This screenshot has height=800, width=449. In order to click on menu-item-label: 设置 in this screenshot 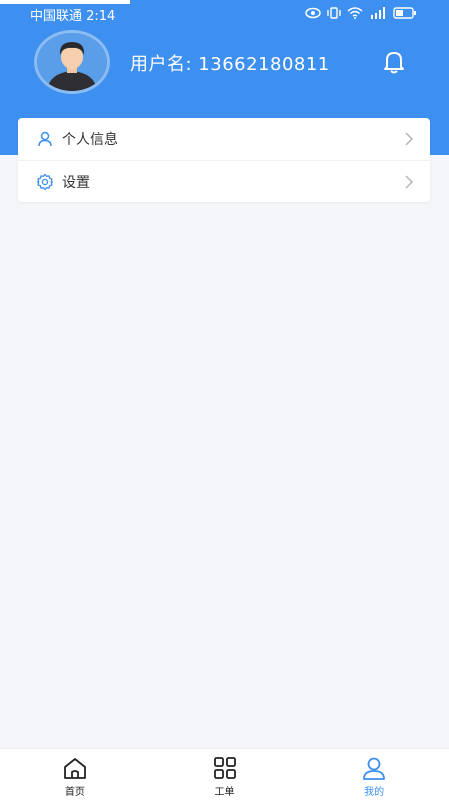, I will do `click(76, 182)`.